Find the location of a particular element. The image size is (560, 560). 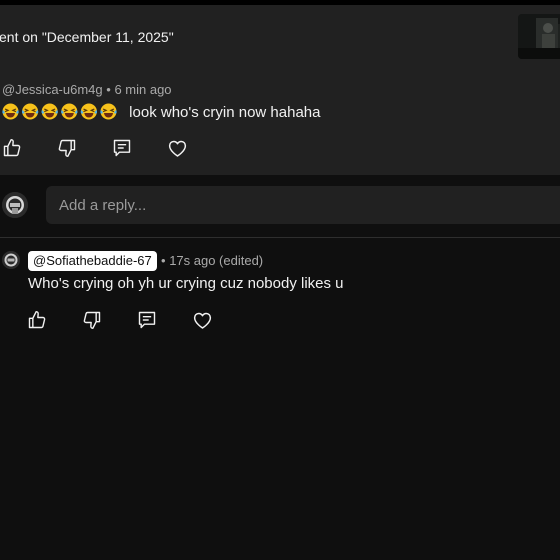

laughing-emoji-icons is located at coordinates (59, 111).